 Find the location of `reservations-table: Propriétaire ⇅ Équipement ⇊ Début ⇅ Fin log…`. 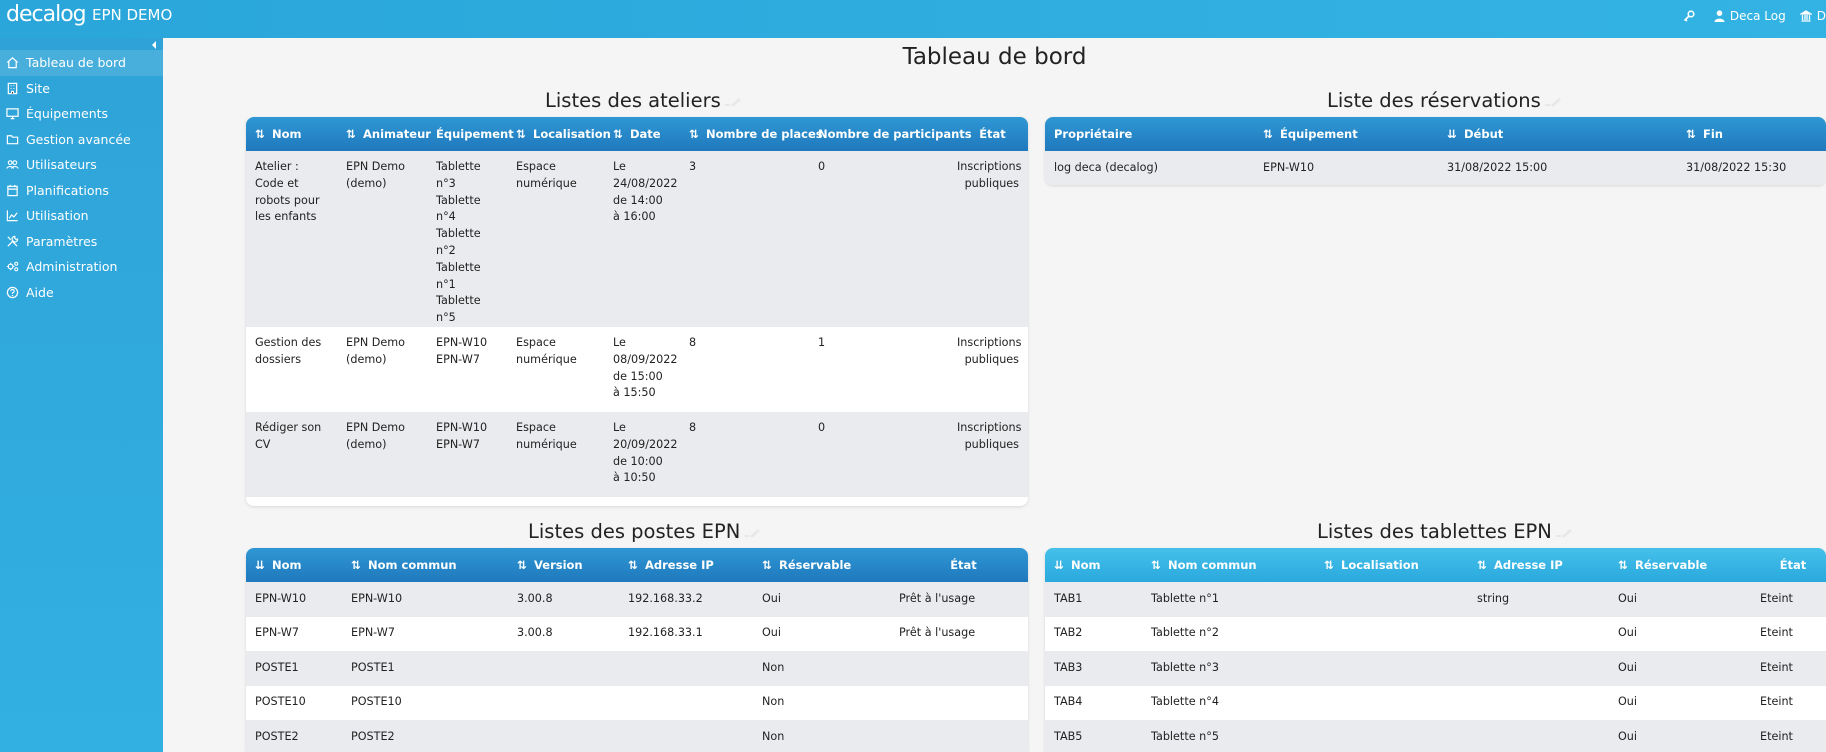

reservations-table: Propriétaire ⇅ Équipement ⇊ Début ⇅ Fin log… is located at coordinates (1435, 151).